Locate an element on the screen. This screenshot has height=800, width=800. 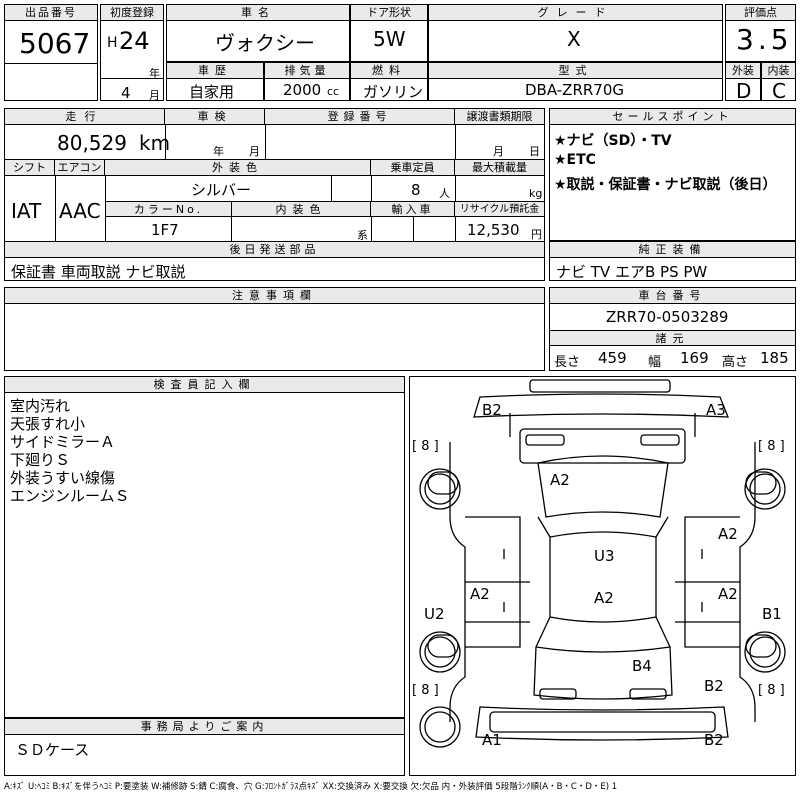
recycle-label: リサイクル預託金 is located at coordinates (499, 209).